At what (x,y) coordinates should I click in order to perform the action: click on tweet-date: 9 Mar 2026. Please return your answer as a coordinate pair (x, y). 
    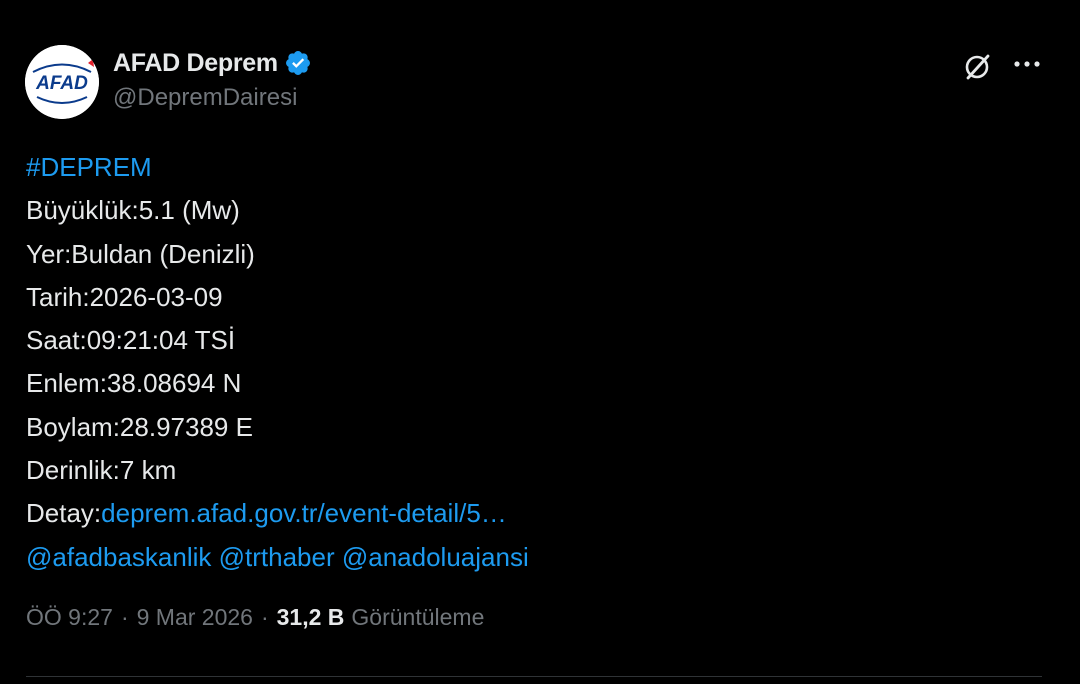
    Looking at the image, I should click on (195, 617).